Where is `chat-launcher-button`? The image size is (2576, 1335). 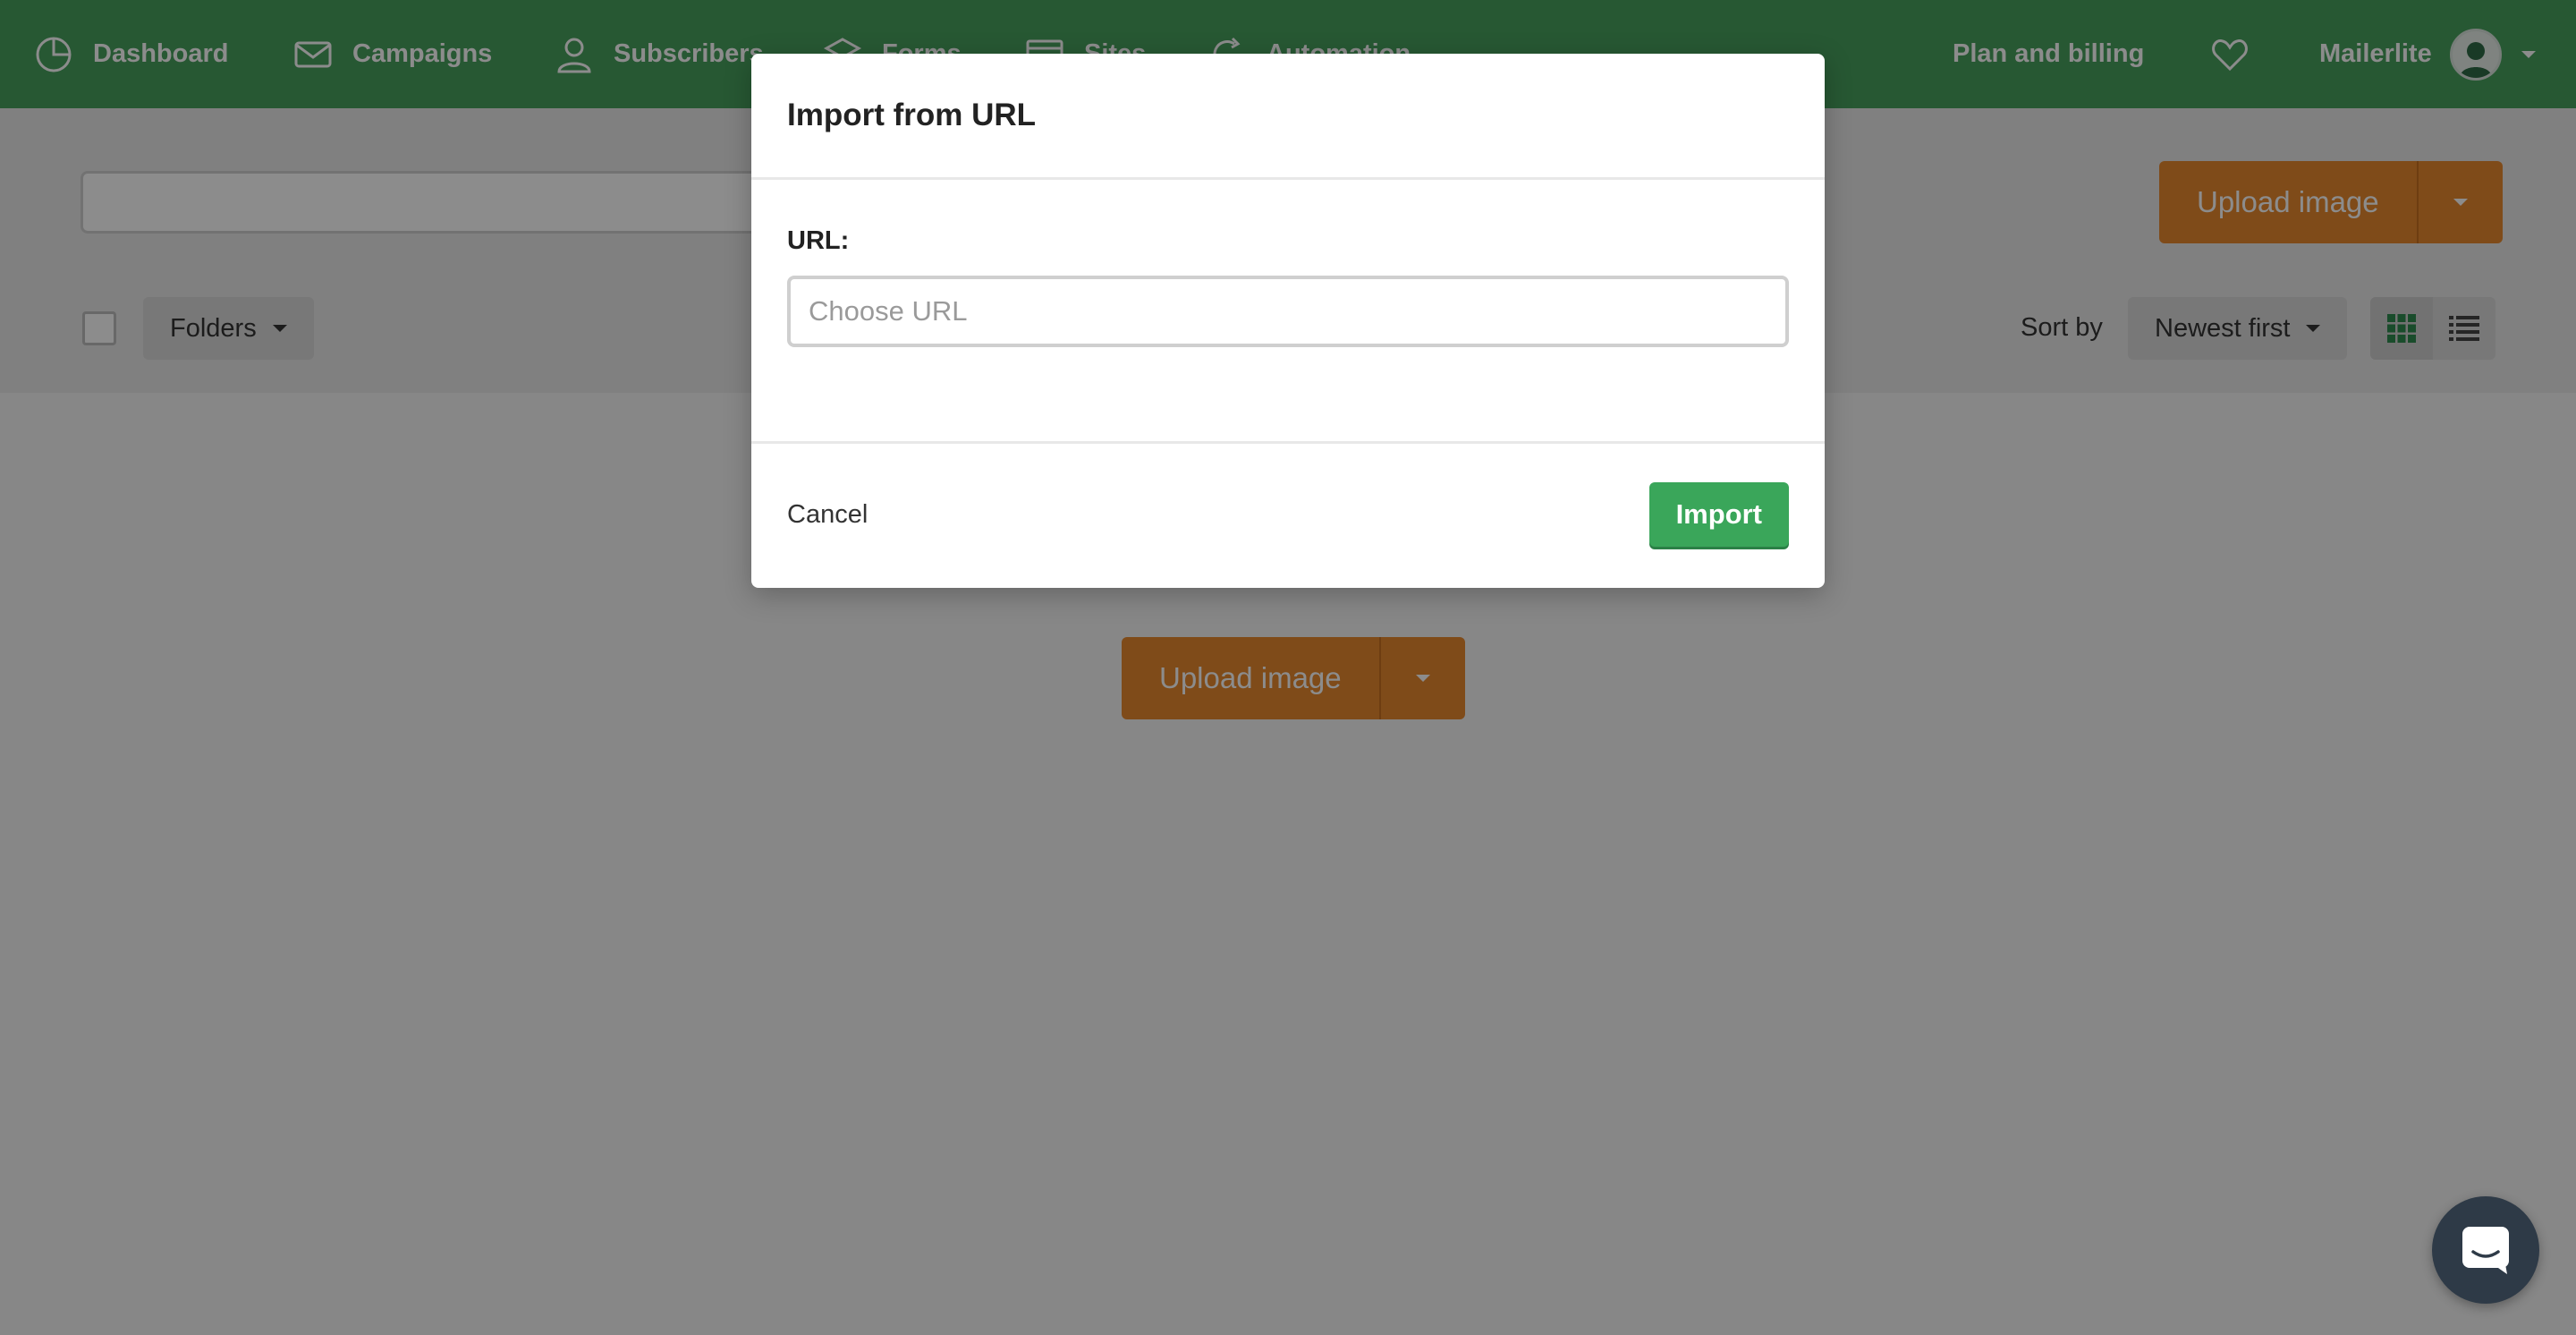
chat-launcher-button is located at coordinates (2485, 1250).